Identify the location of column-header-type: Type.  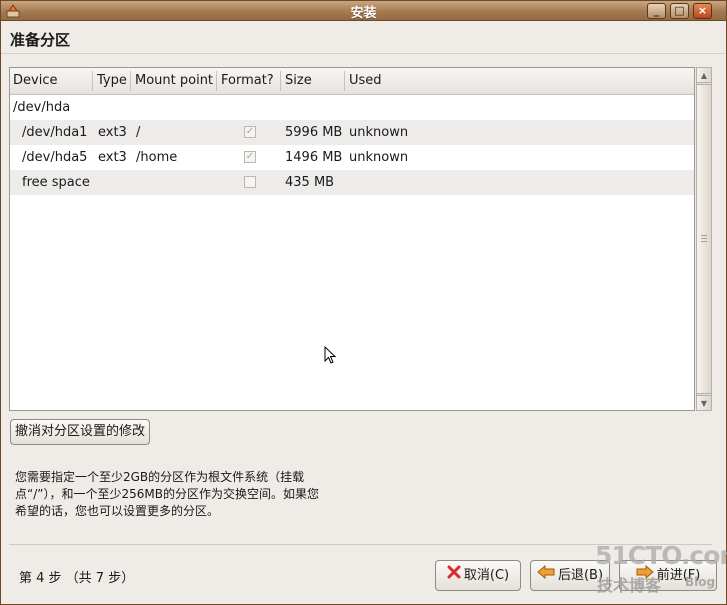
(112, 80).